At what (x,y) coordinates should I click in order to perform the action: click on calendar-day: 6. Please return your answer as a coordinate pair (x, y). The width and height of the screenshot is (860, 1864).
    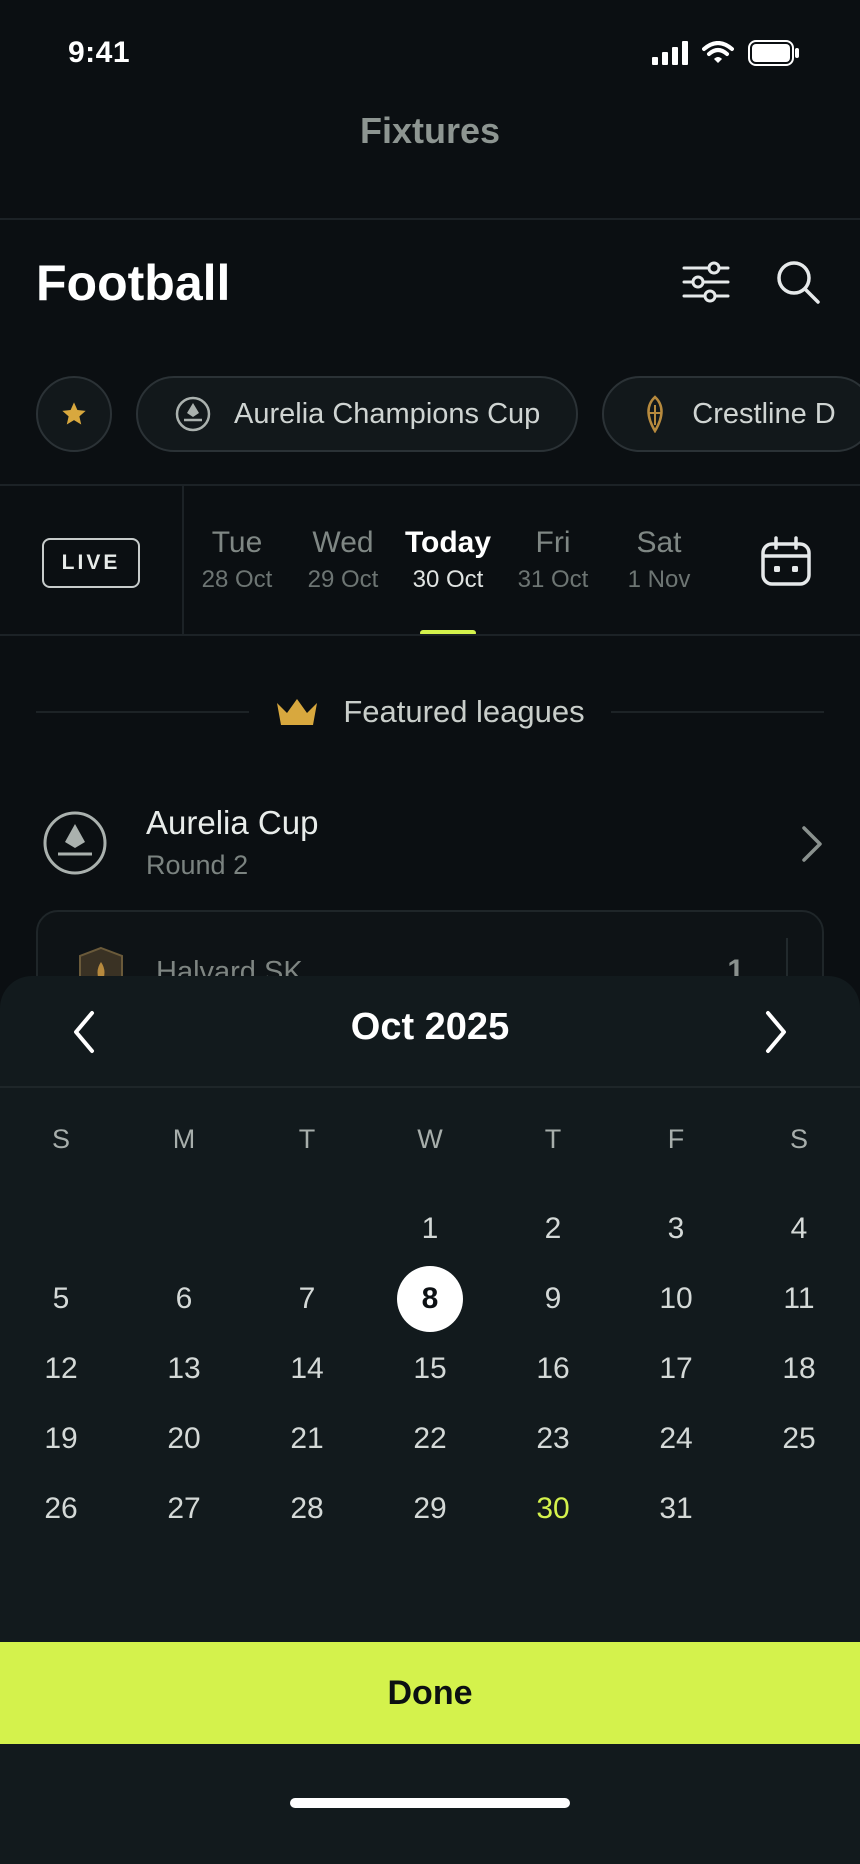
    Looking at the image, I should click on (184, 1299).